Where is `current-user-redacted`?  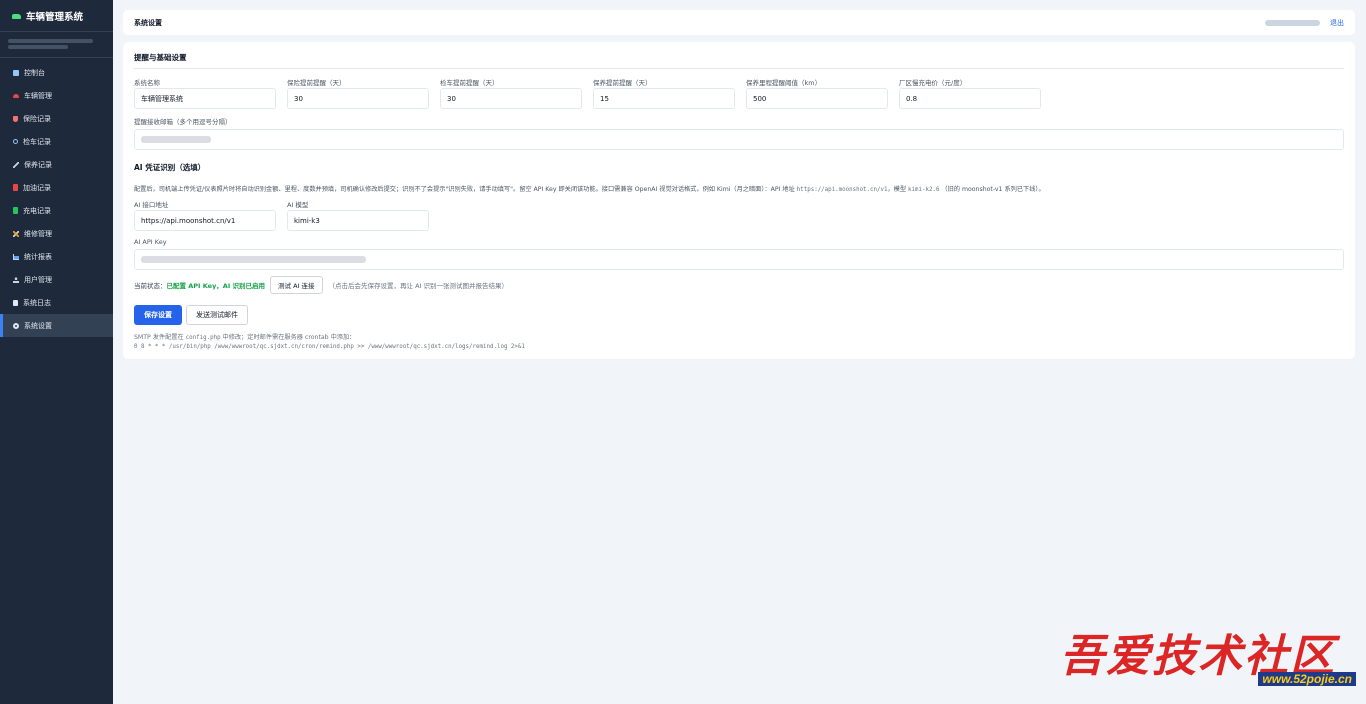 current-user-redacted is located at coordinates (1292, 22).